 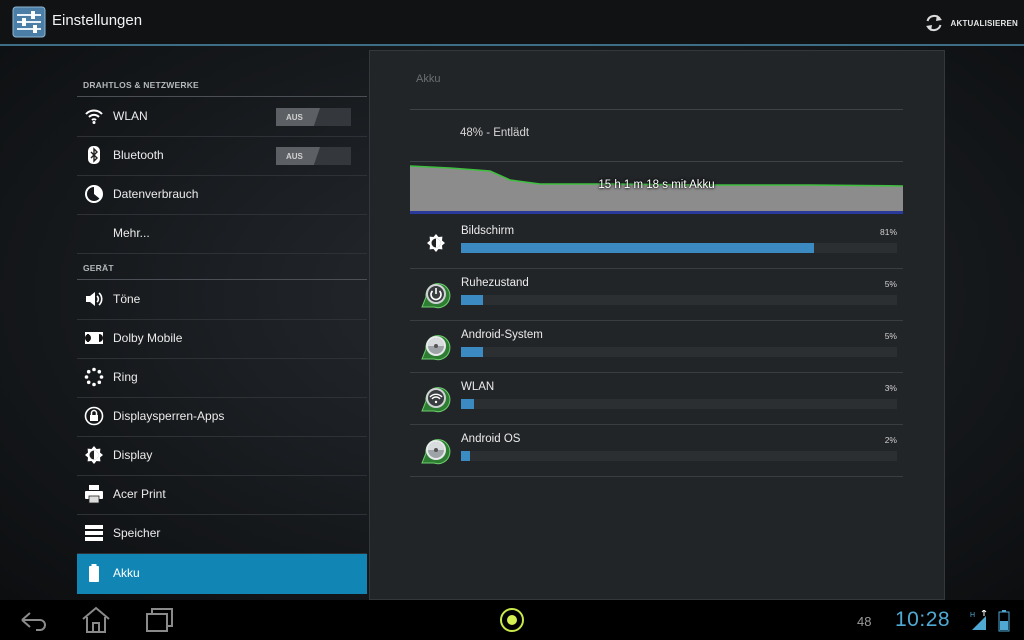 I want to click on bluetooth-toggle: AUS, so click(x=313, y=156).